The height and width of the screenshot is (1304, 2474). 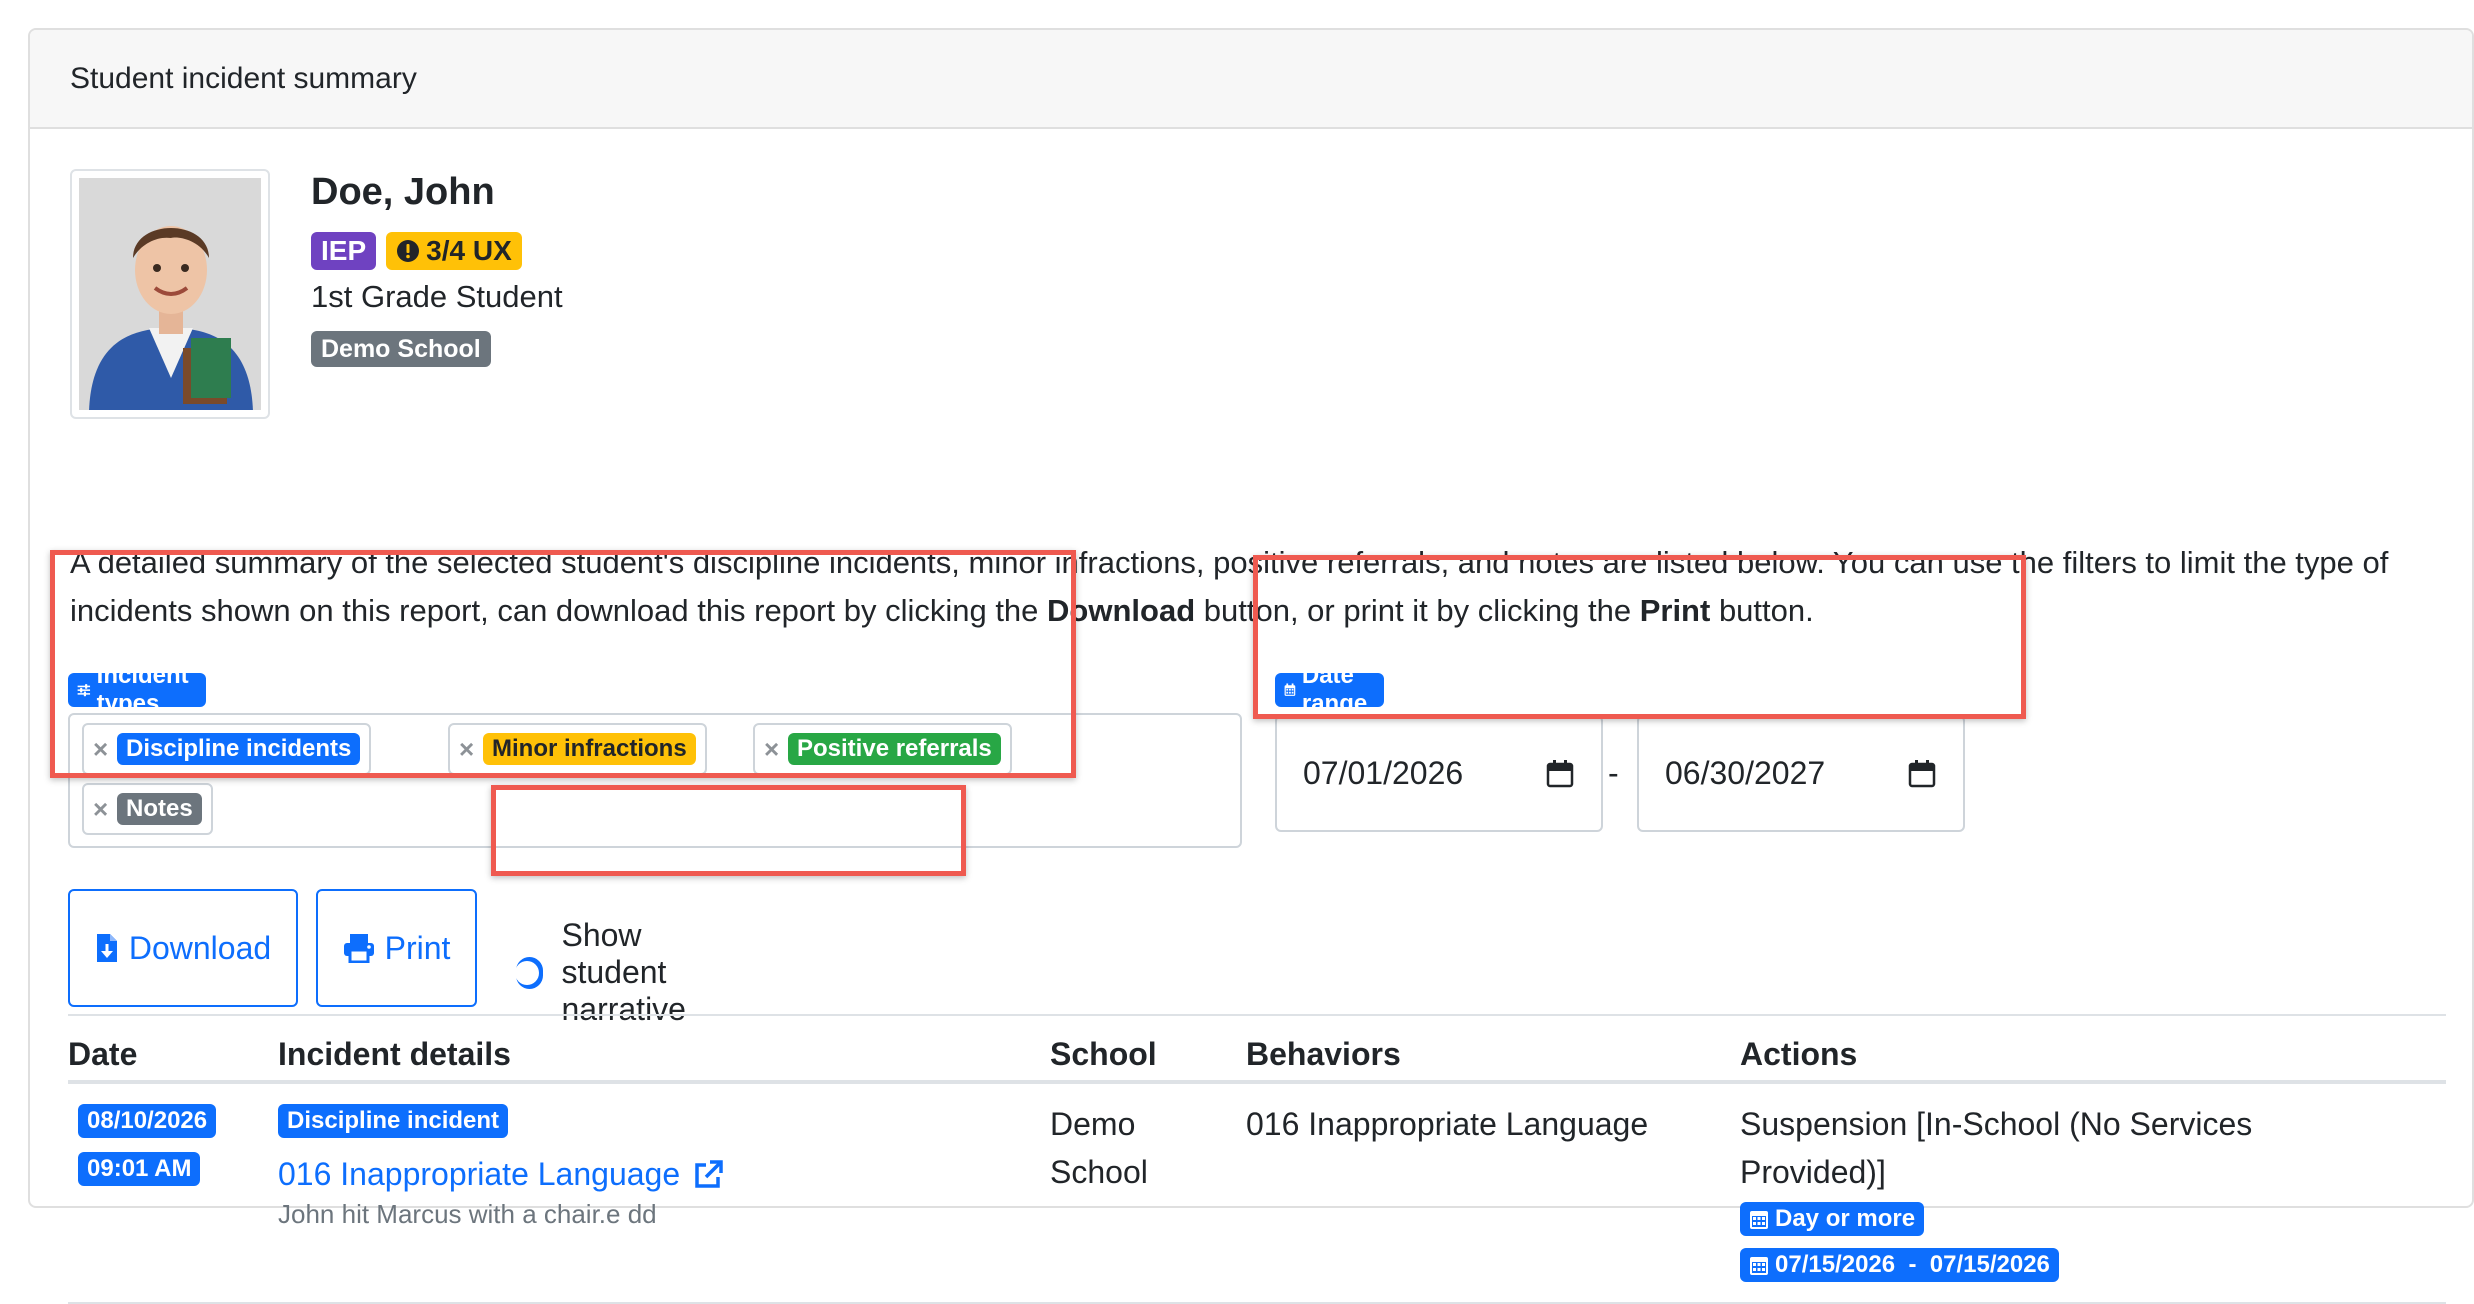 What do you see at coordinates (771, 749) in the screenshot?
I see `remove-positive-referrals-icon: ×` at bounding box center [771, 749].